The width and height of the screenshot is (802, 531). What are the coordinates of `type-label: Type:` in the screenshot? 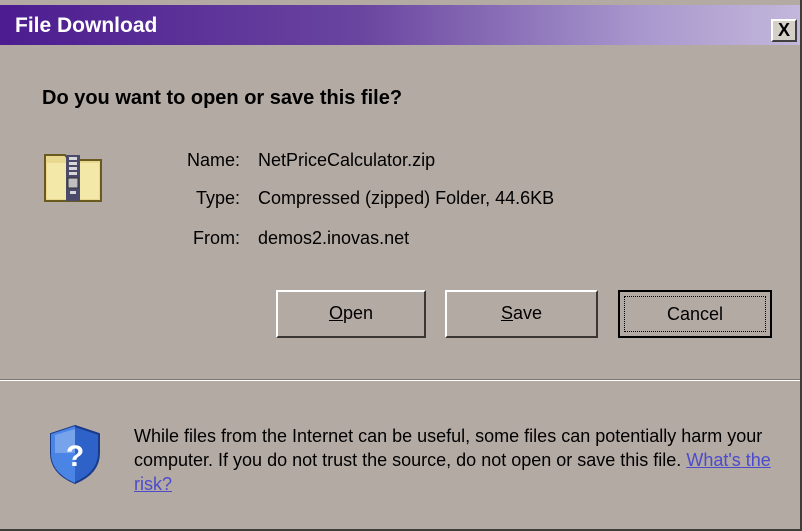 It's located at (217, 198).